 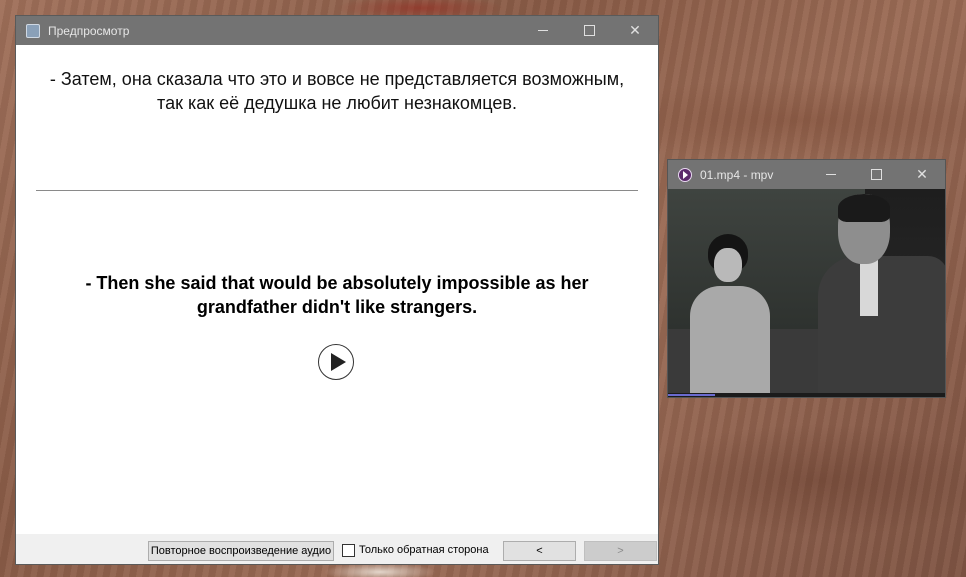 I want to click on play-audio-icon, so click(x=336, y=362).